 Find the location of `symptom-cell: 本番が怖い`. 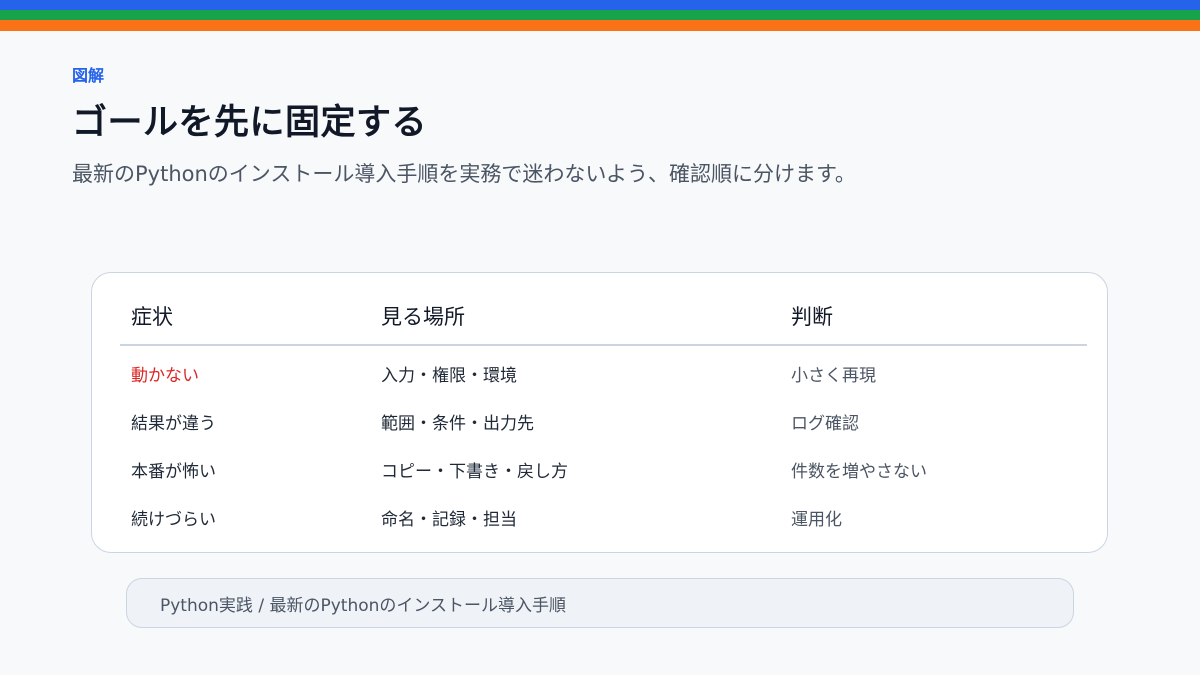

symptom-cell: 本番が怖い is located at coordinates (173, 472).